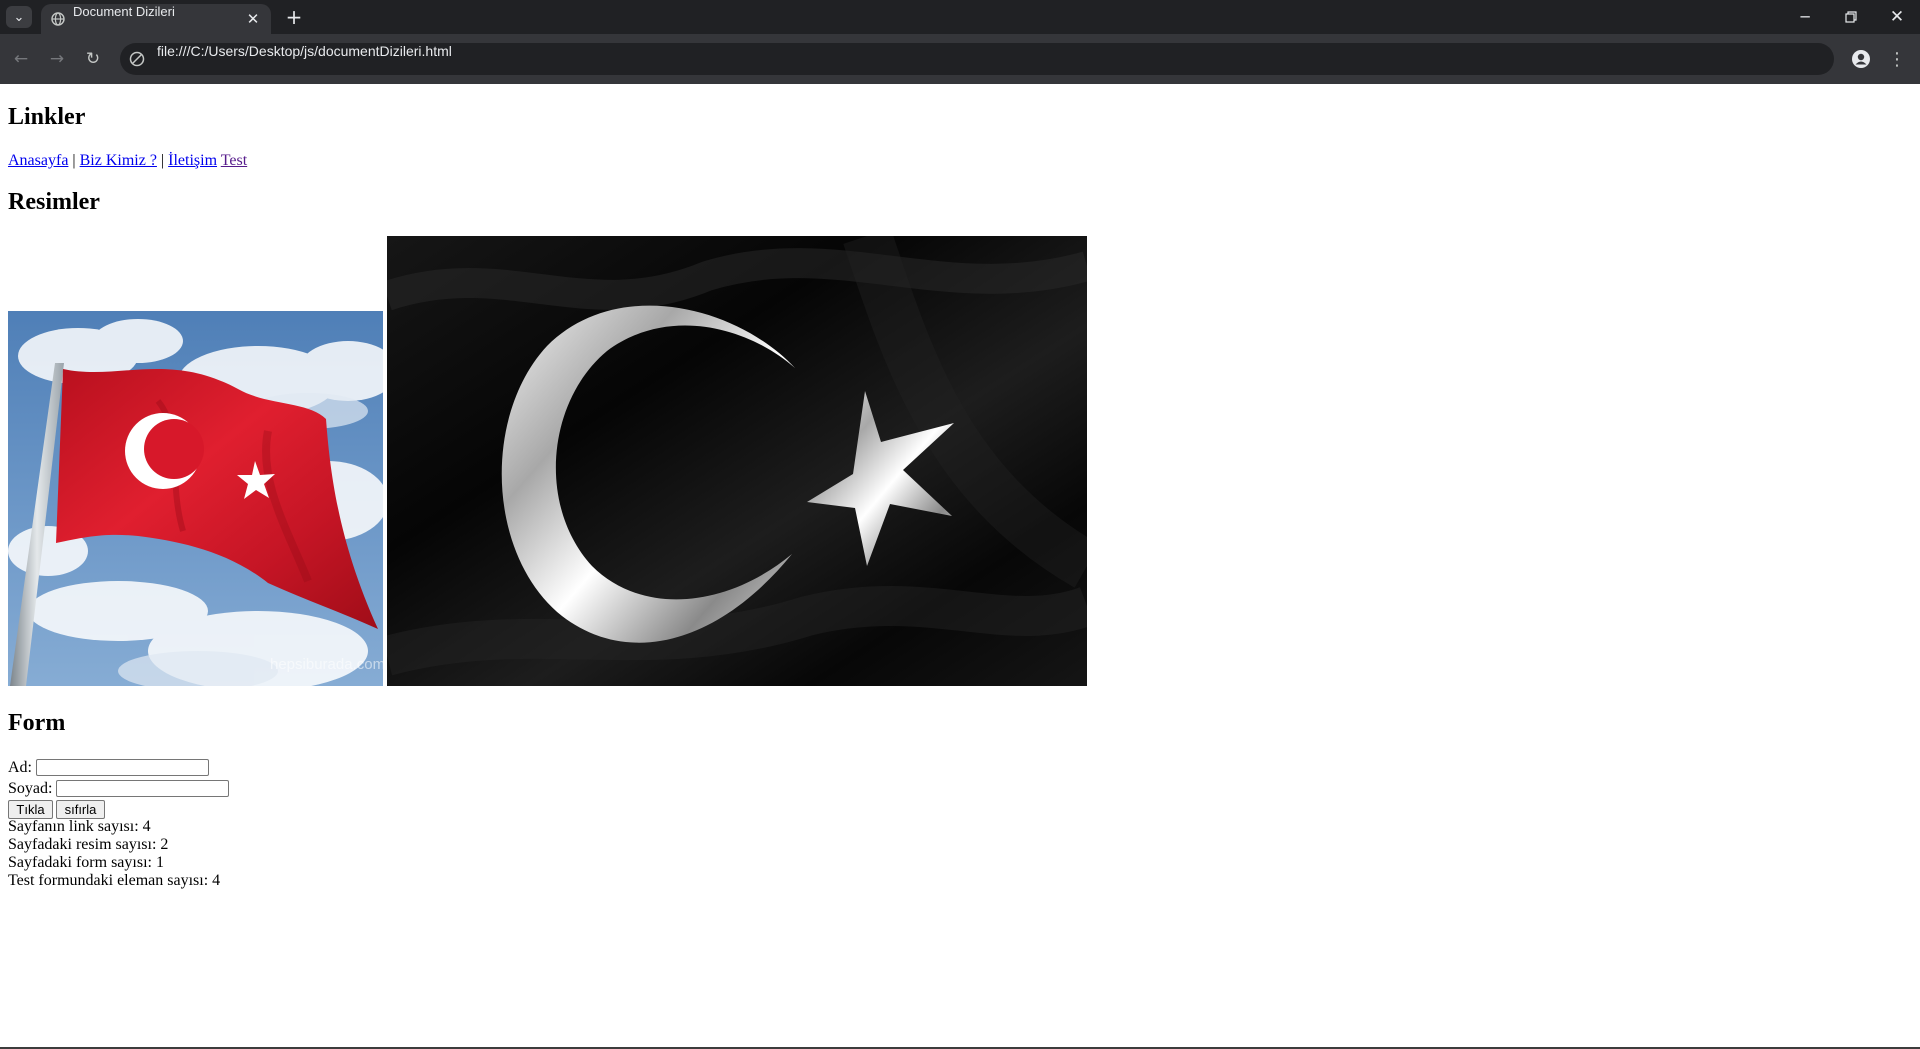  I want to click on new-tab-button: +, so click(294, 17).